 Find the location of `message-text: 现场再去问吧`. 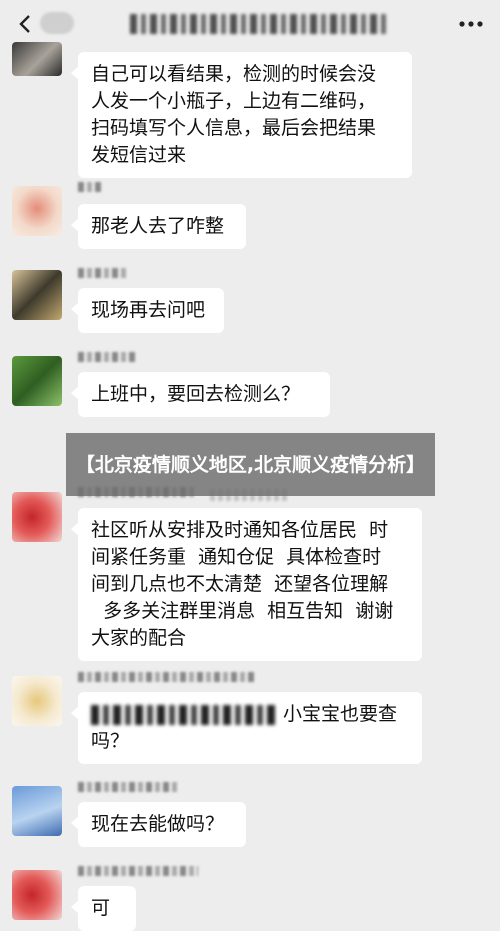

message-text: 现场再去问吧 is located at coordinates (148, 310).